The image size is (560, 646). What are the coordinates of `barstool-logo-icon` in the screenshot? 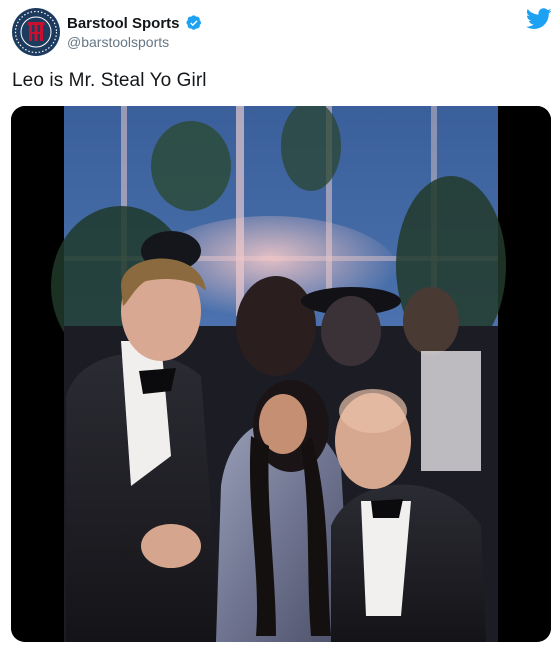 It's located at (36, 32).